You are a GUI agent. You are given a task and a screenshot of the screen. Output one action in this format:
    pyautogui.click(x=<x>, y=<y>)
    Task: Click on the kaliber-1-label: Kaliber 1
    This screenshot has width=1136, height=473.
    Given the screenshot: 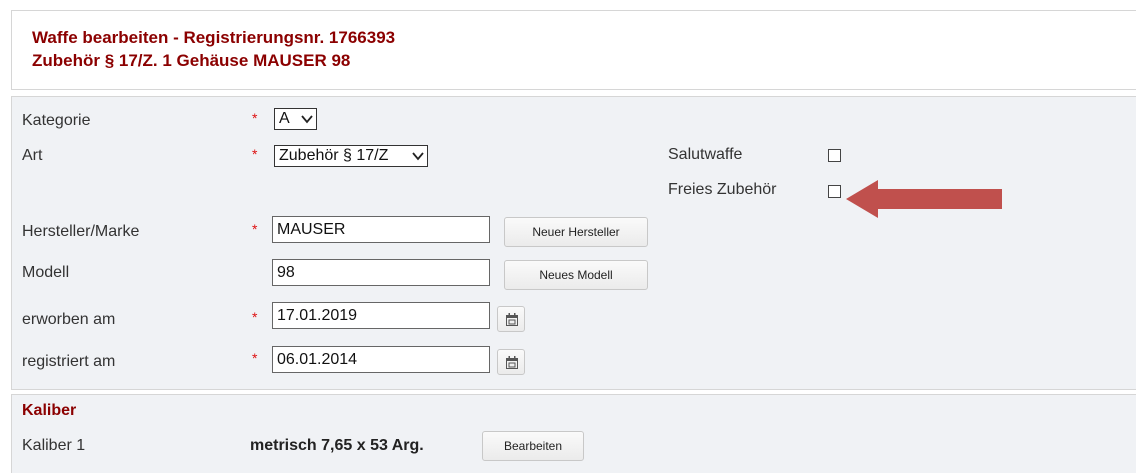 What is the action you would take?
    pyautogui.click(x=54, y=445)
    